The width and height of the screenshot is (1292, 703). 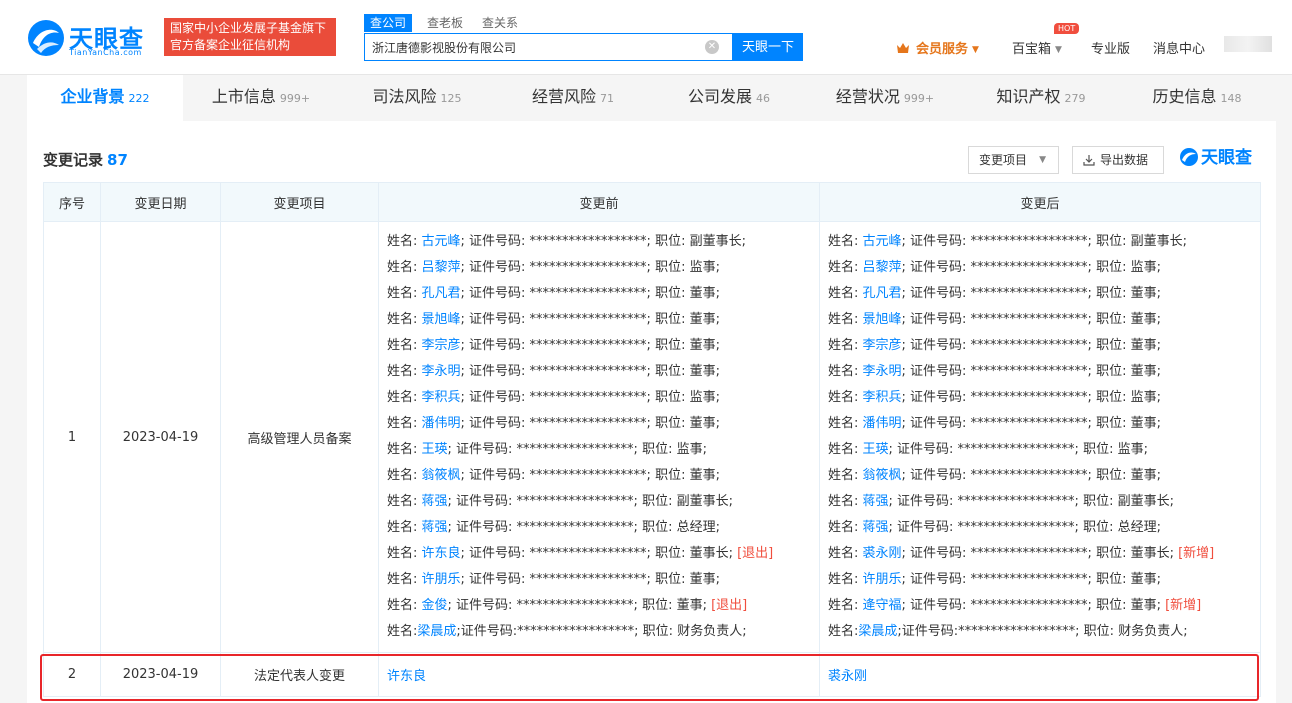 What do you see at coordinates (729, 605) in the screenshot?
I see `change-tag: [退出]` at bounding box center [729, 605].